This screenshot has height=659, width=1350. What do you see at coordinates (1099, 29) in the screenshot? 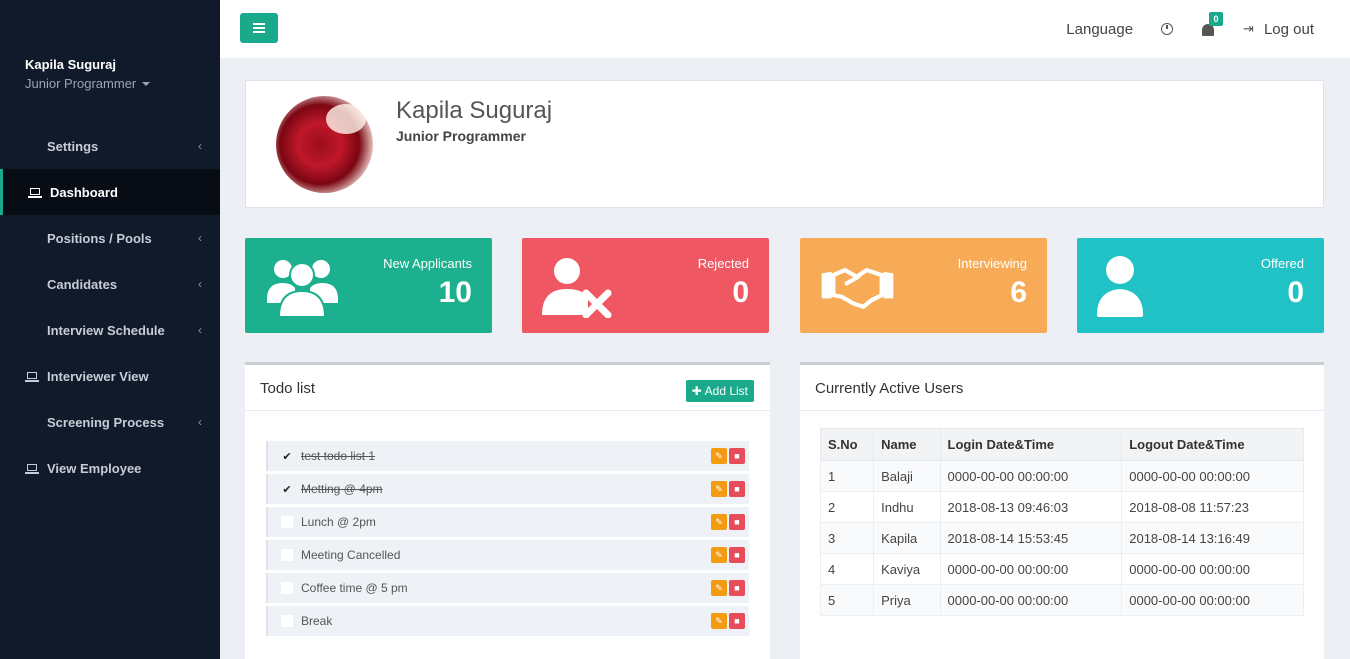
I see `language-menu: Language` at bounding box center [1099, 29].